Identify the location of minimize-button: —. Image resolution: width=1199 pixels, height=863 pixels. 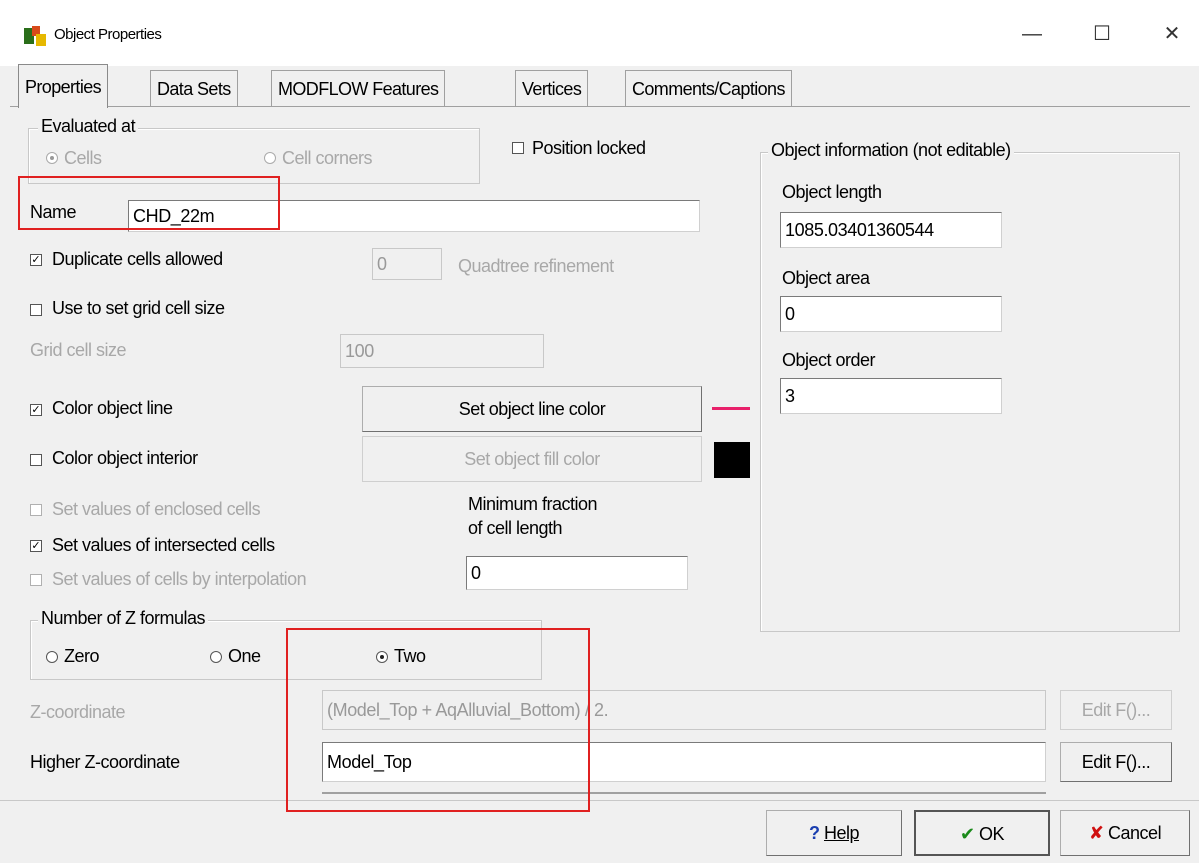
(1032, 34).